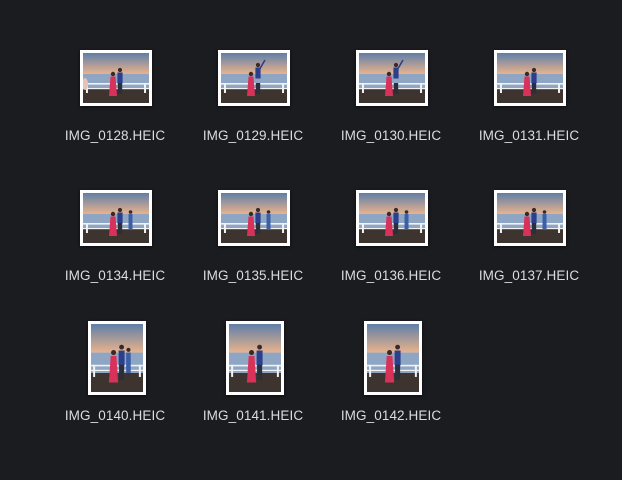 The width and height of the screenshot is (622, 480). Describe the element at coordinates (253, 275) in the screenshot. I see `file-name-label: IMG_0135.HEIC` at that location.